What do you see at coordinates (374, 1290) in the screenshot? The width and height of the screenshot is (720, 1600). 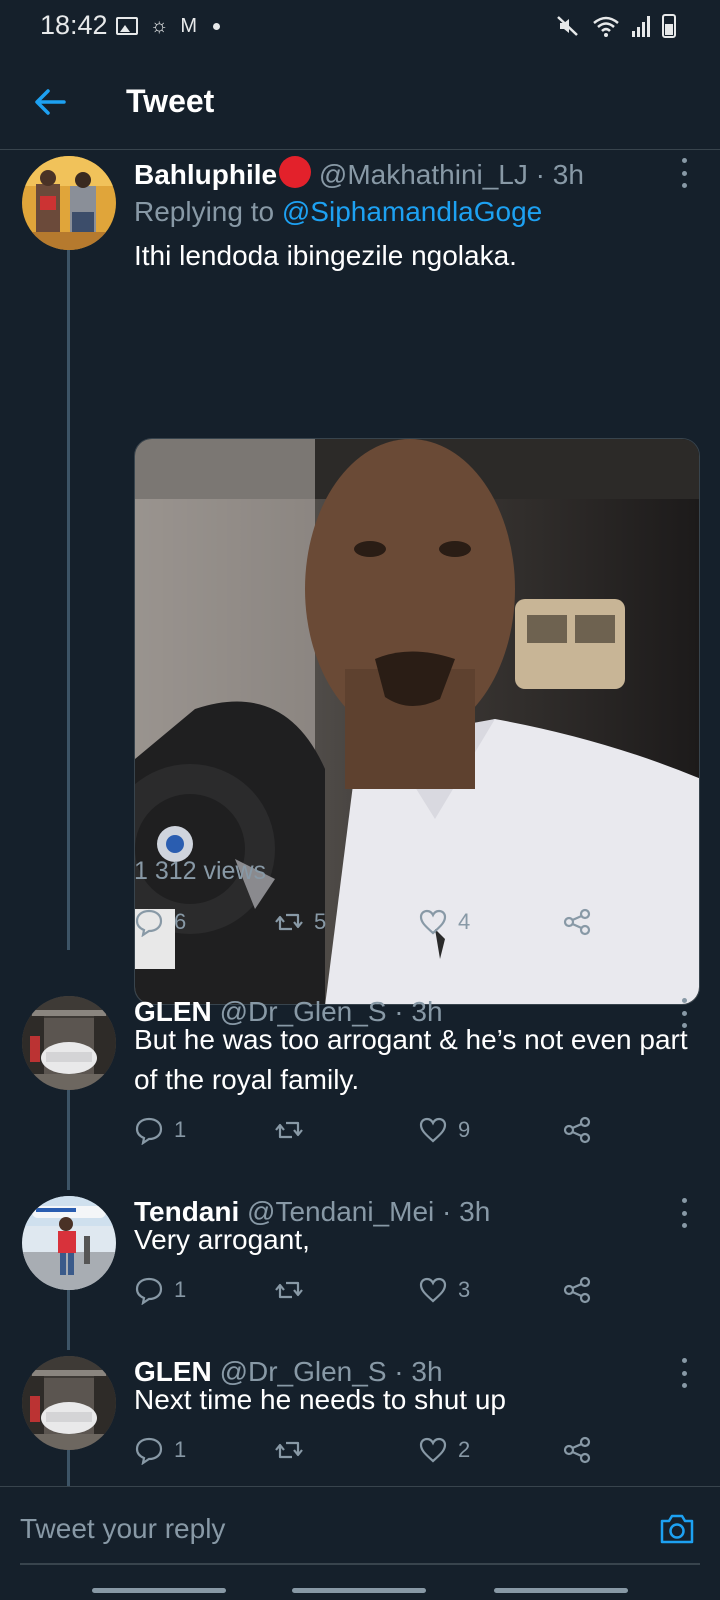 I see `tweet-actions: 1 3` at bounding box center [374, 1290].